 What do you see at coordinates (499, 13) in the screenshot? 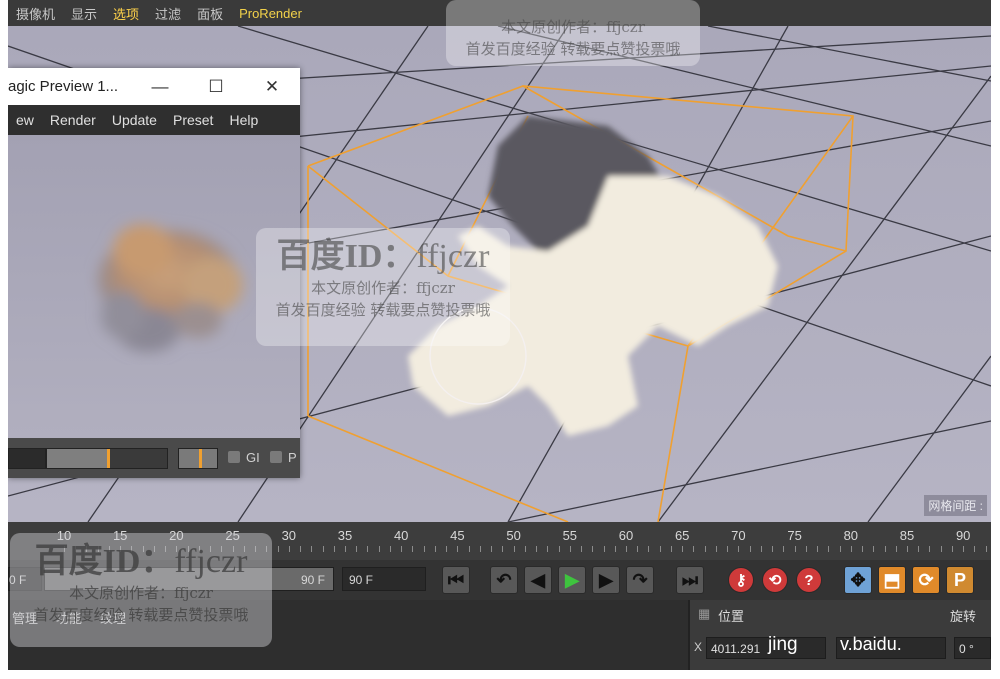
I see `viewport-menubar: 摄像机 显示 选项 过滤 面板 ProRender` at bounding box center [499, 13].